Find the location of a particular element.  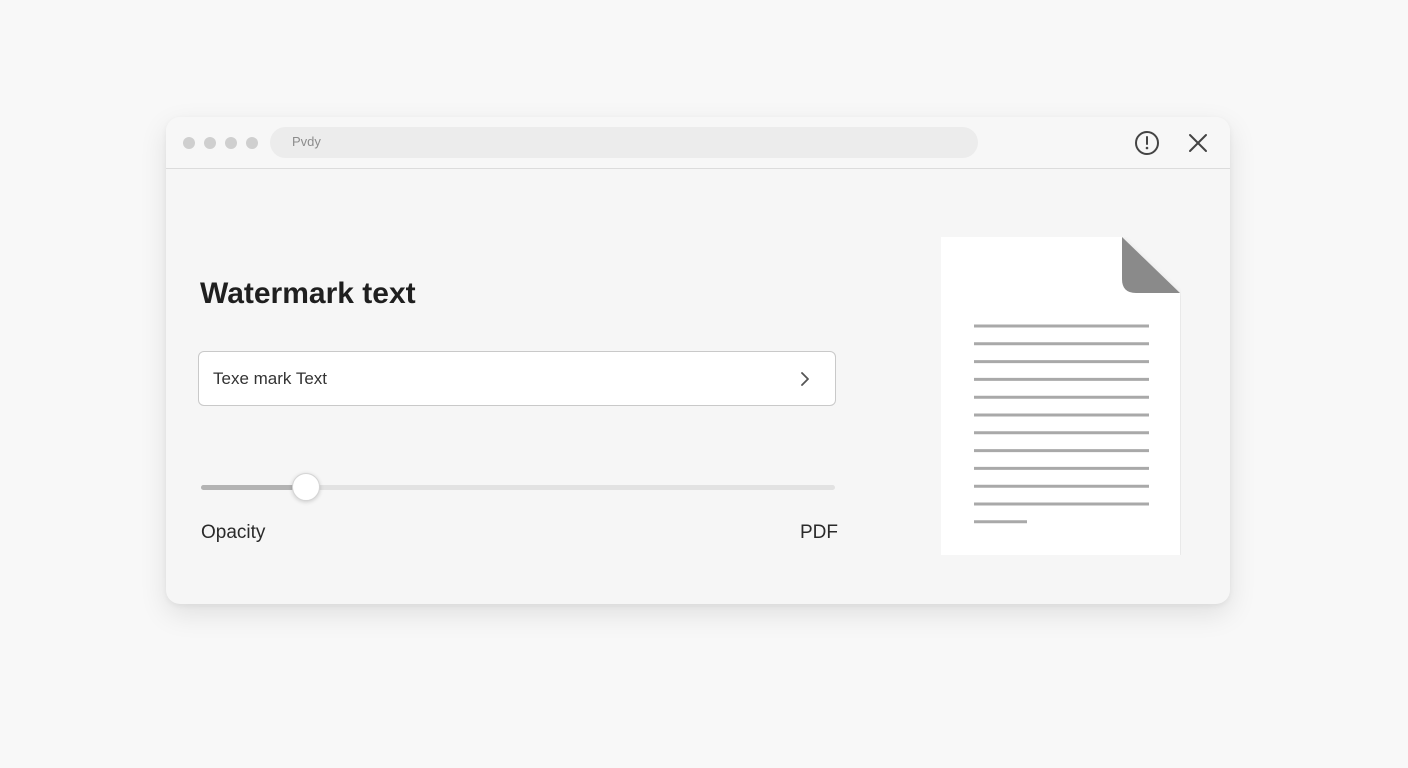

document-icon is located at coordinates (1060, 396).